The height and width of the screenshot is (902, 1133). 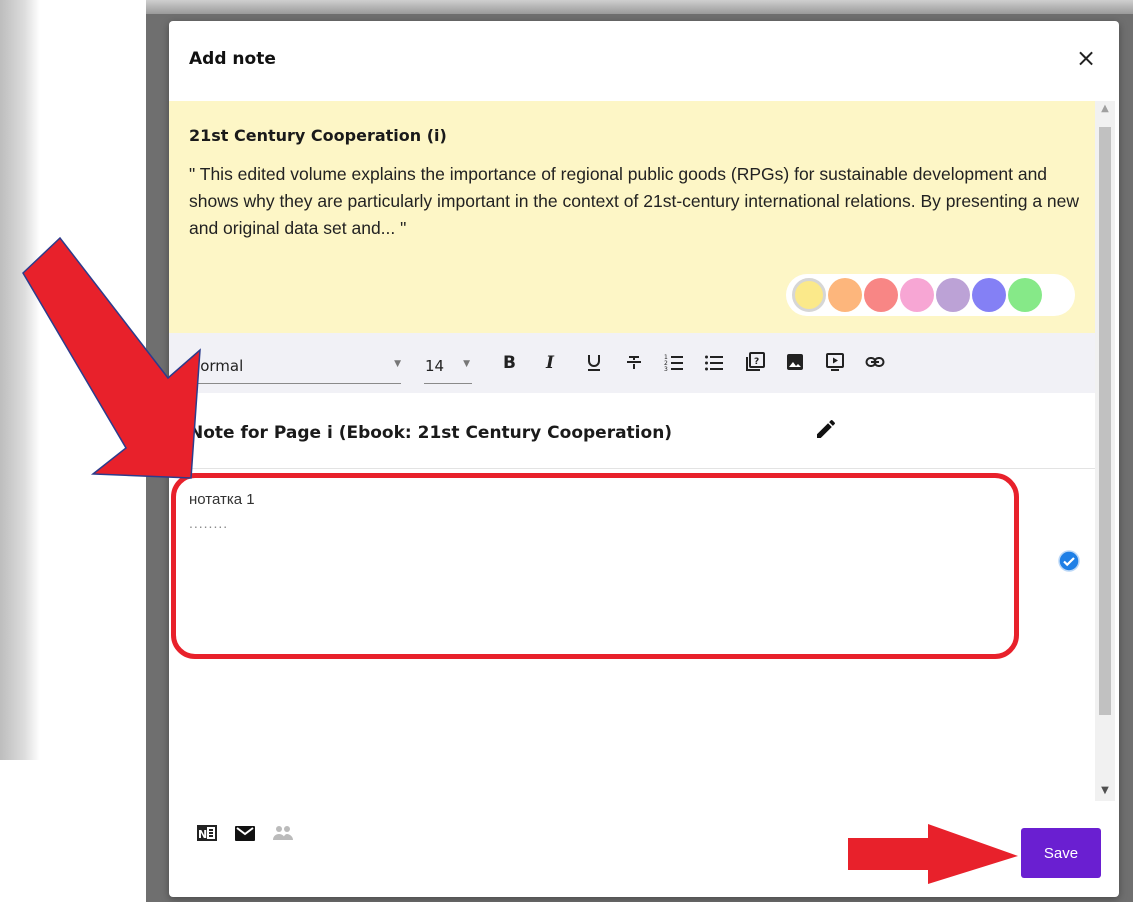 I want to click on svg-text: N, so click(x=202, y=834).